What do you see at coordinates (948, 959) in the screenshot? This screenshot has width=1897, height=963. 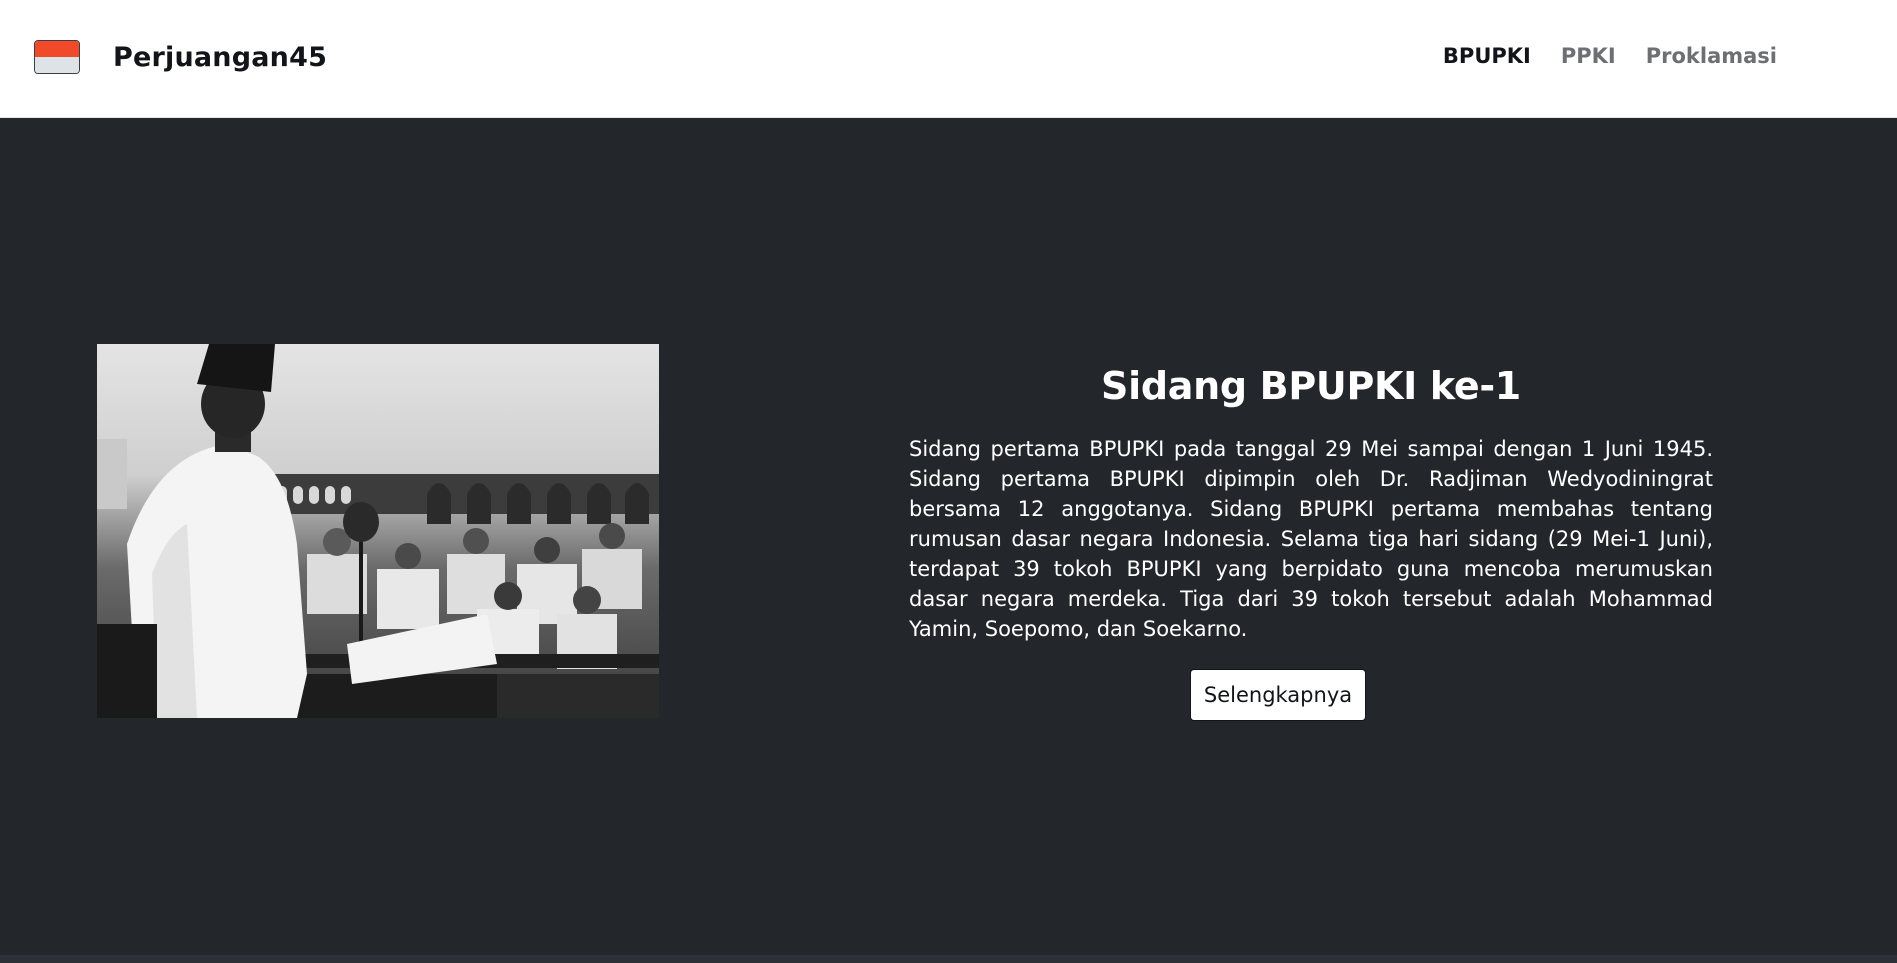 I see `footer-strip` at bounding box center [948, 959].